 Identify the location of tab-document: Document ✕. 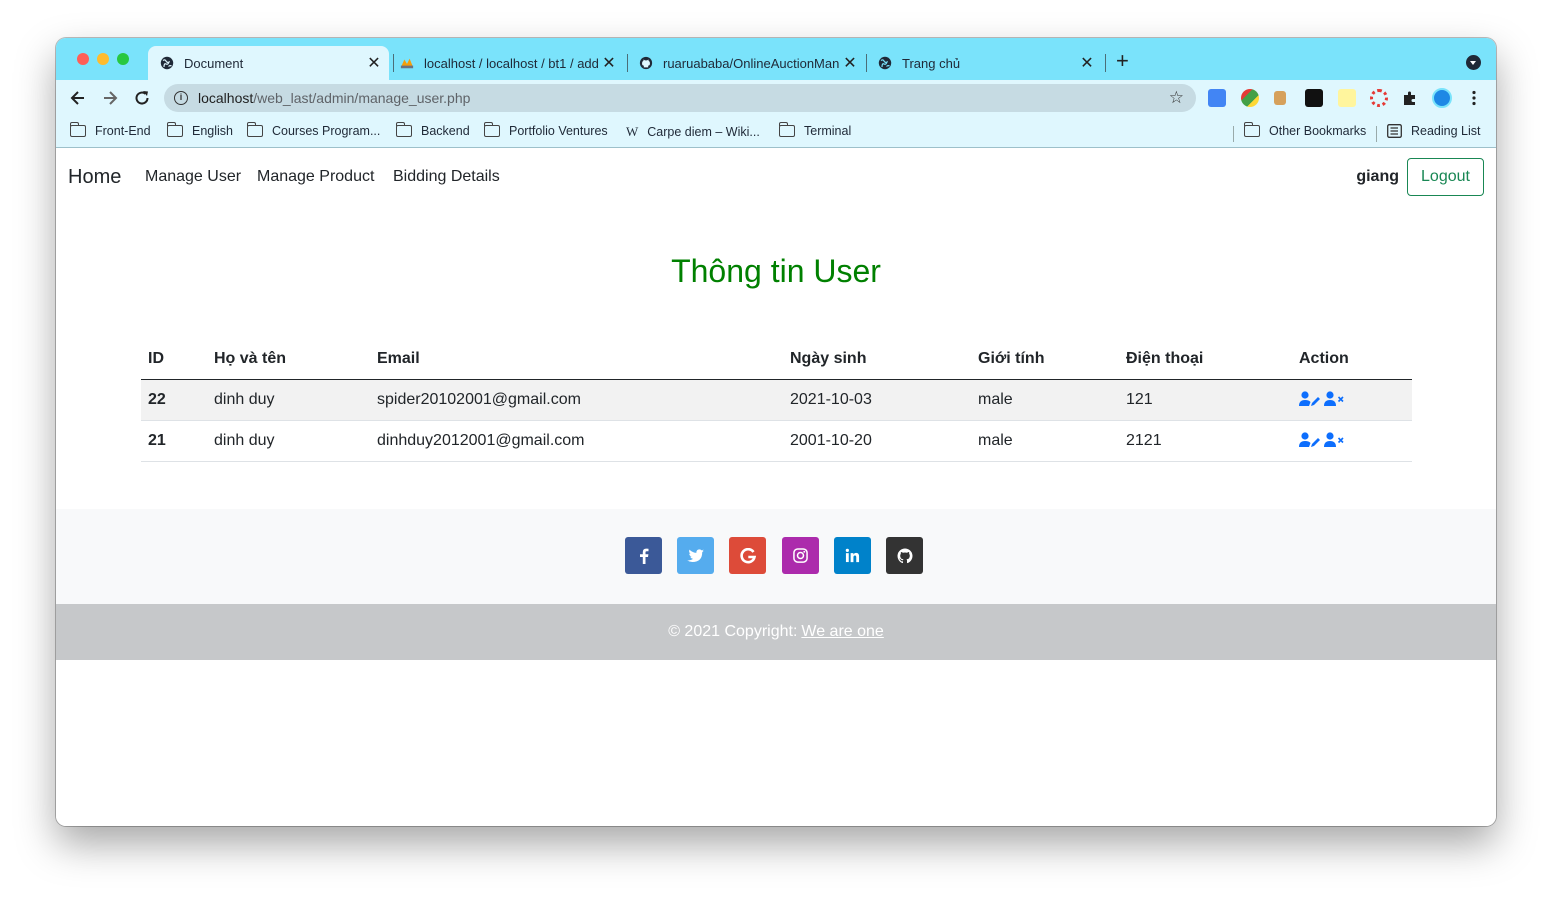
(268, 63).